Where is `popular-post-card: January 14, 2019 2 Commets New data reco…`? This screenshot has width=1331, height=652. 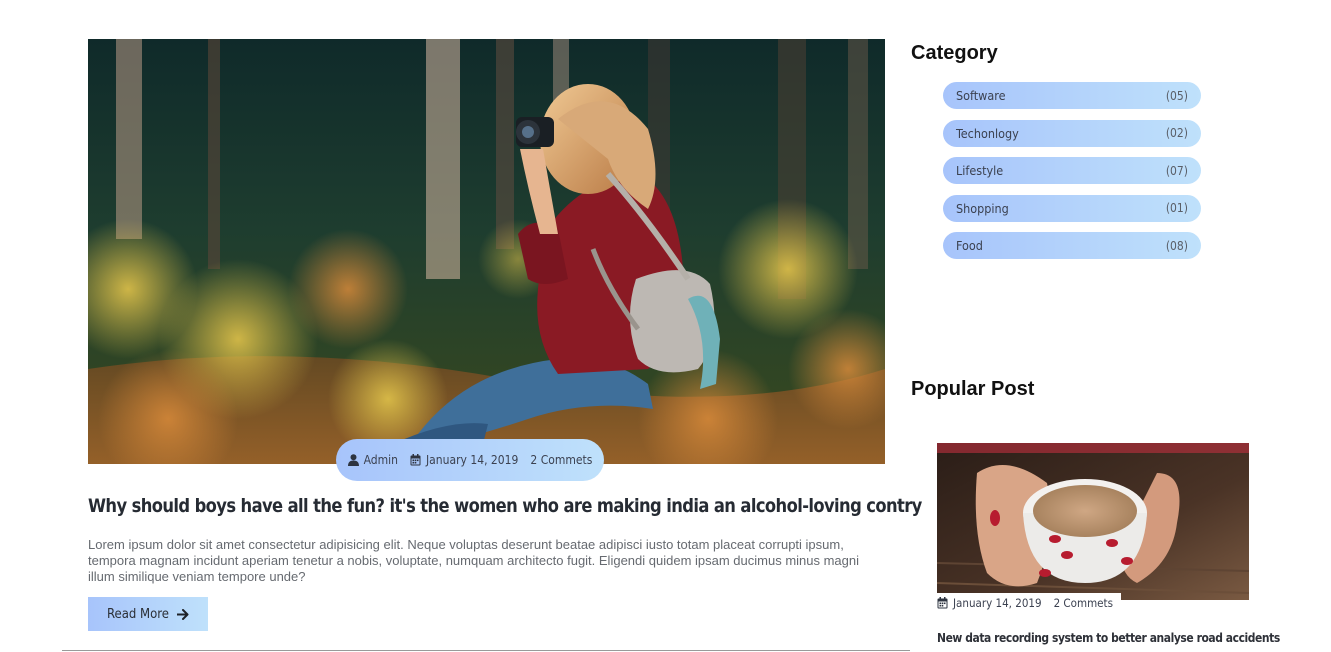
popular-post-card: January 14, 2019 2 Commets New data reco… is located at coordinates (1108, 544).